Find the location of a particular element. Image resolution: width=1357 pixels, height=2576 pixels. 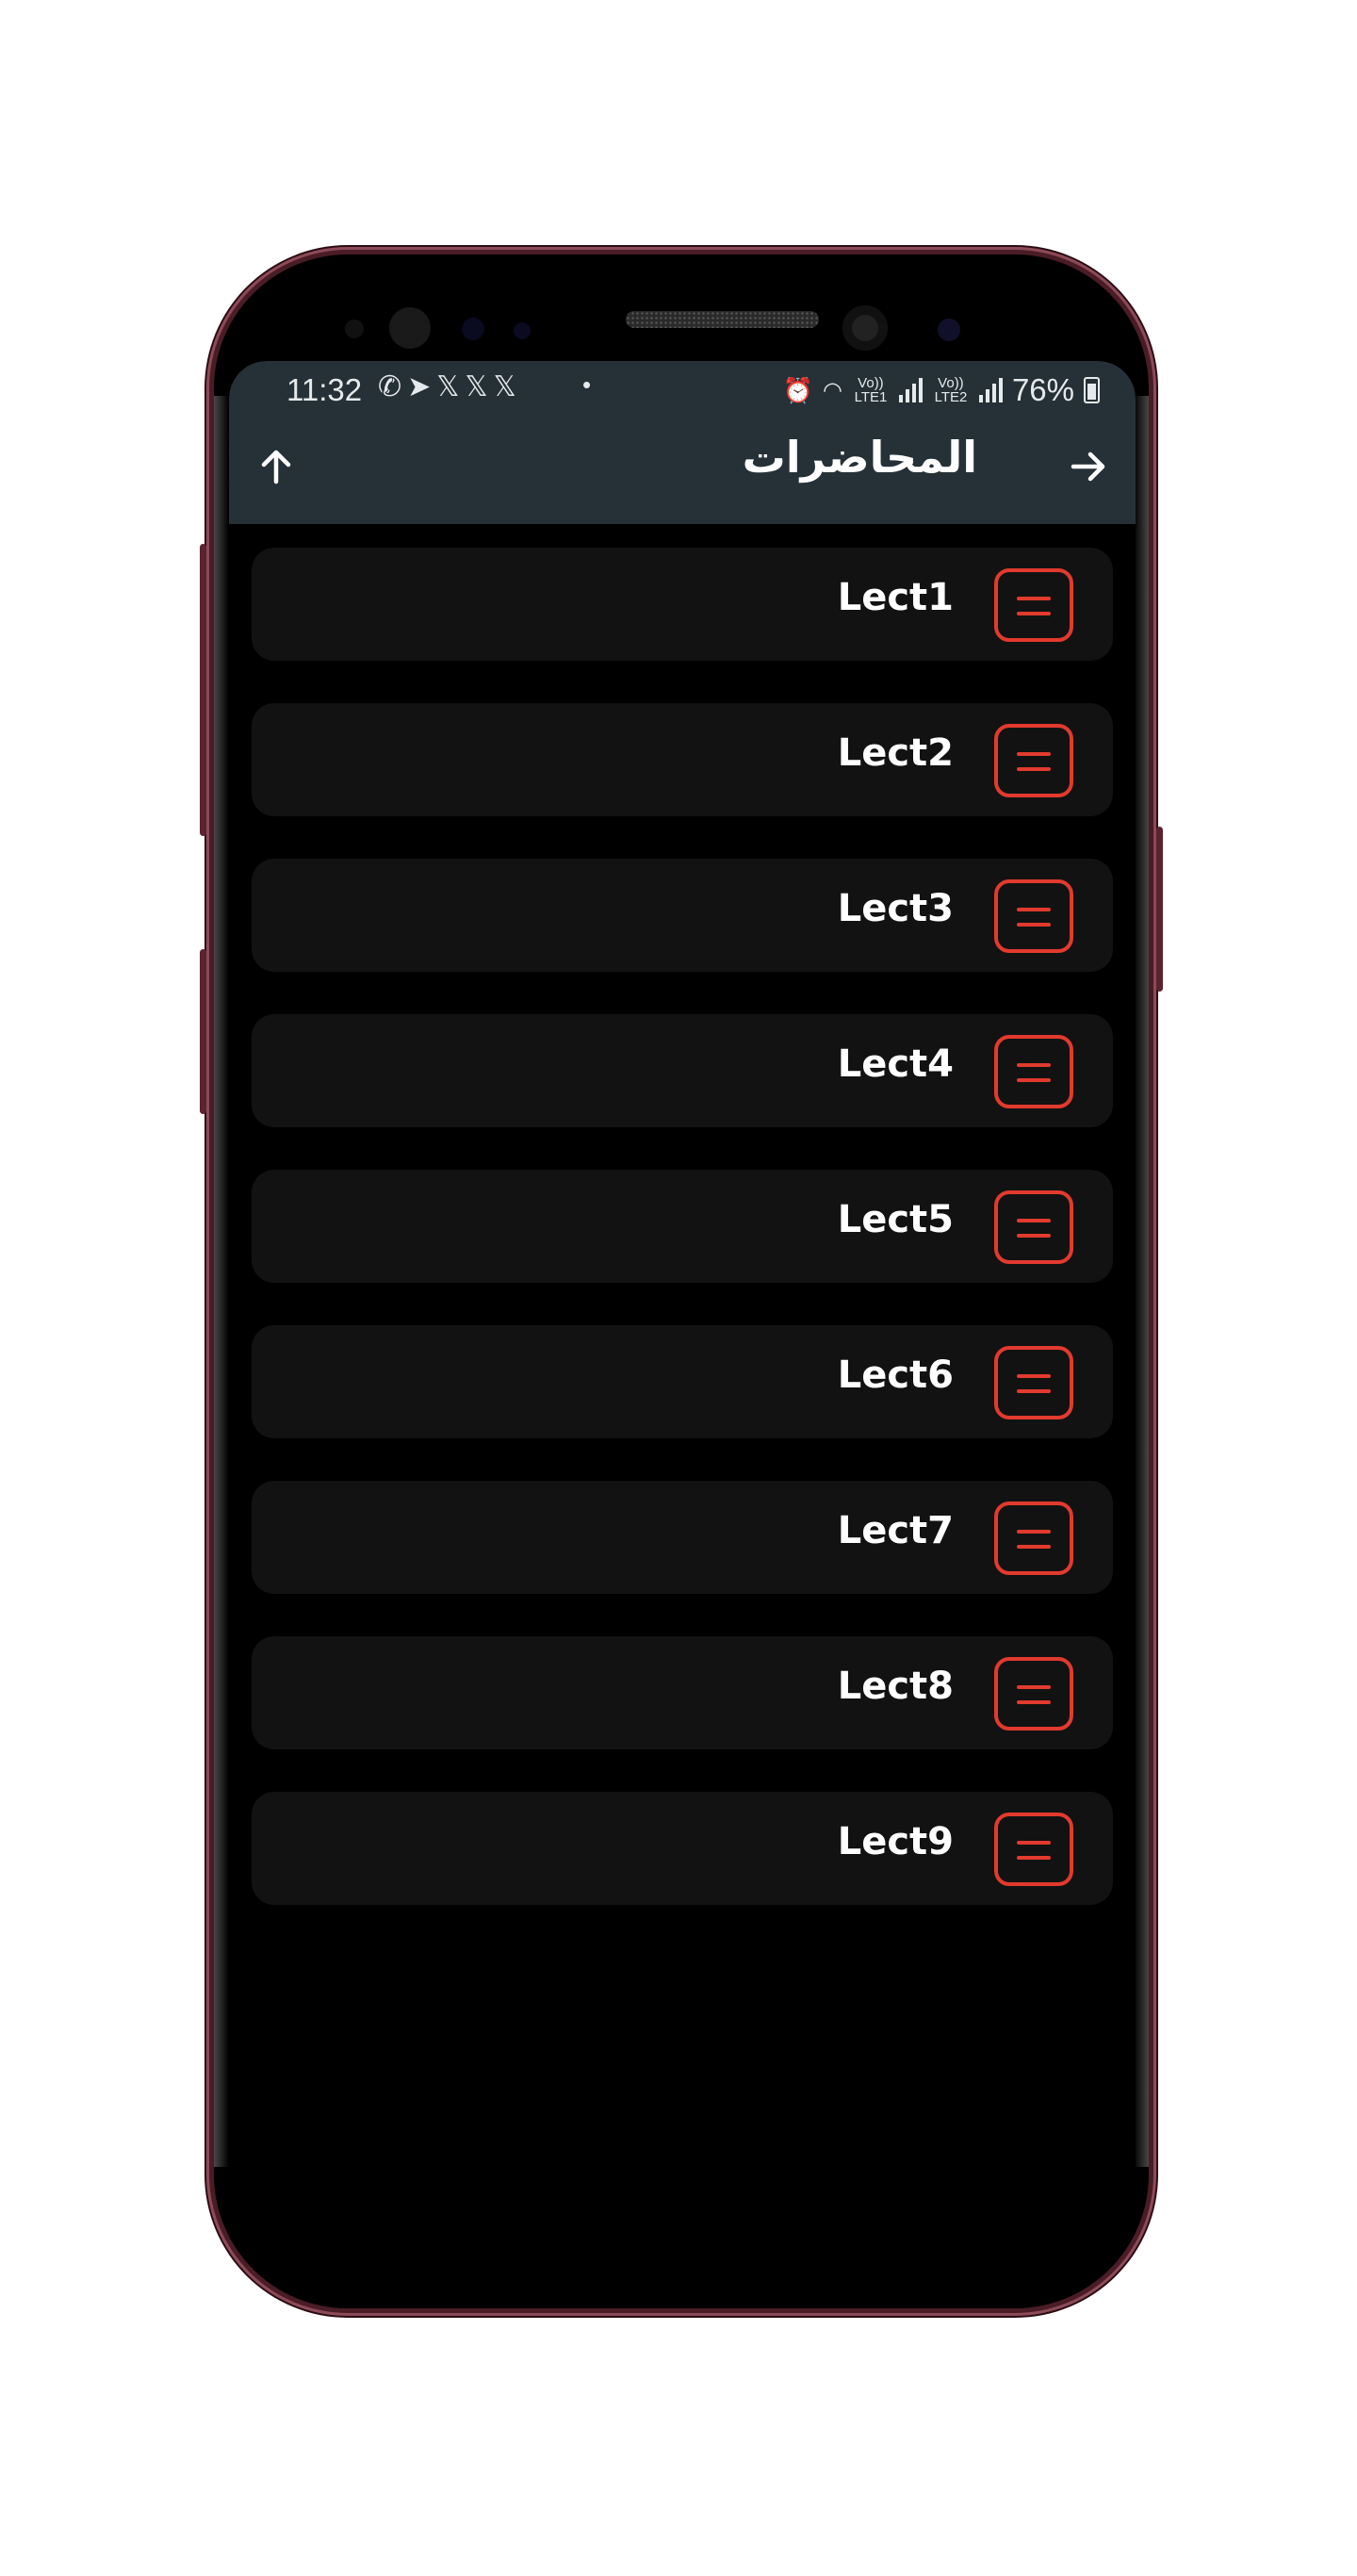

list-item-label: Lect8 is located at coordinates (895, 1686).